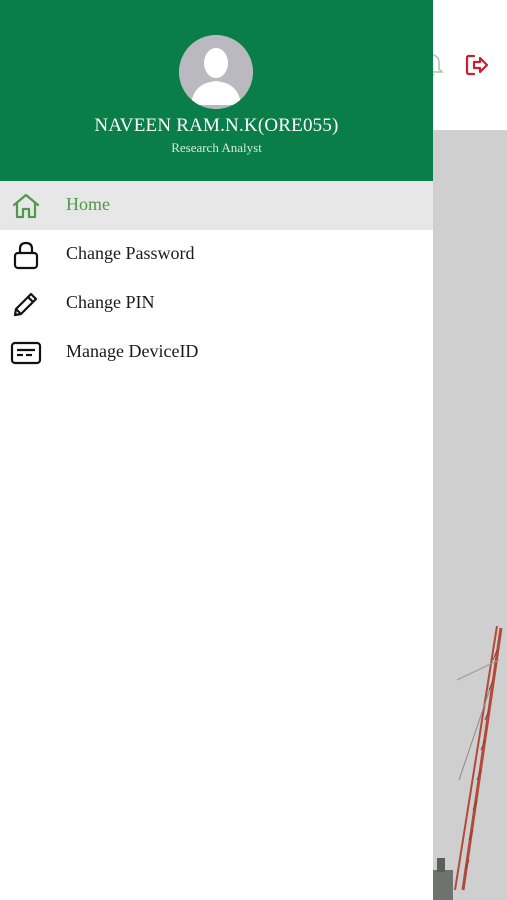 This screenshot has width=507, height=900. Describe the element at coordinates (216, 205) in the screenshot. I see `menu-item-home: Home` at that location.